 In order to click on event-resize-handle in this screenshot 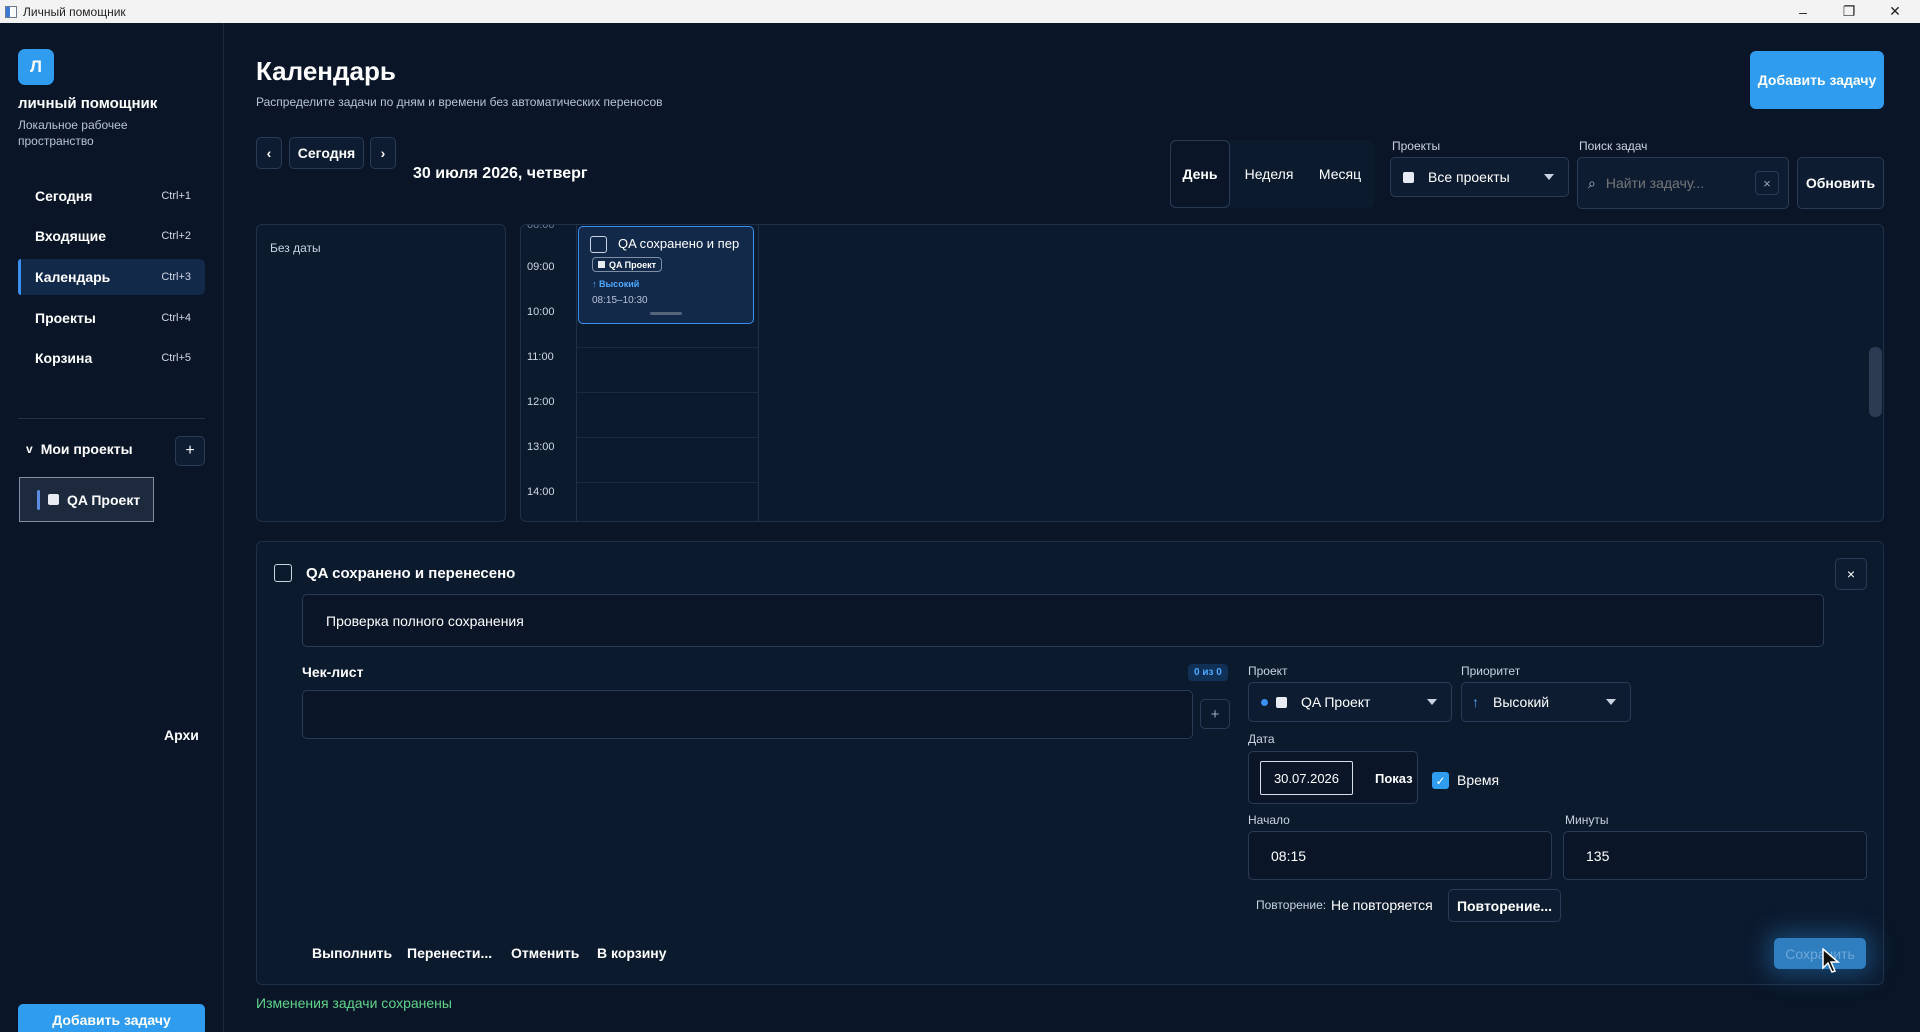, I will do `click(666, 313)`.